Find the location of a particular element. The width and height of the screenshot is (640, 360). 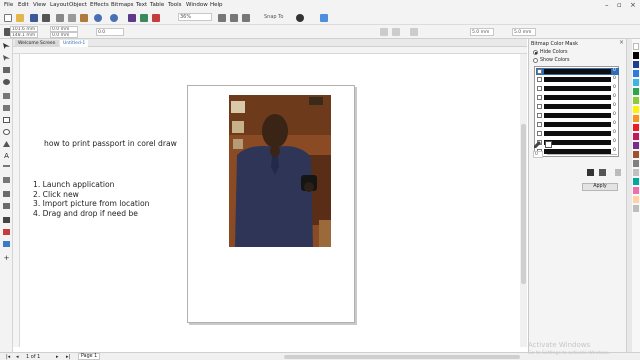

app-launcher-icon is located at coordinates (324, 18).